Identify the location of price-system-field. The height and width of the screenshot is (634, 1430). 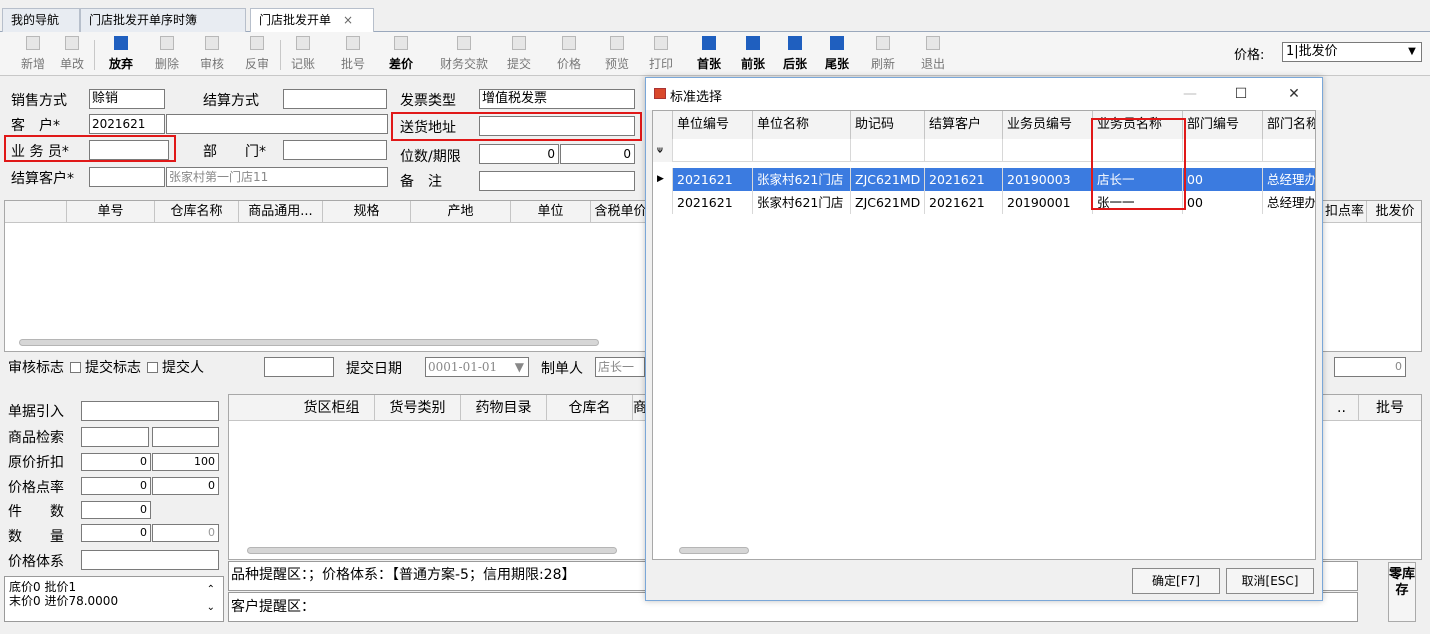
(150, 560).